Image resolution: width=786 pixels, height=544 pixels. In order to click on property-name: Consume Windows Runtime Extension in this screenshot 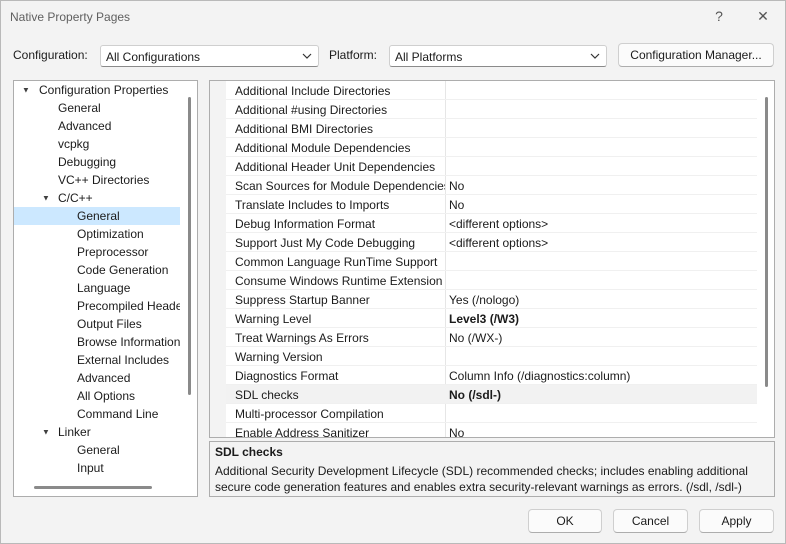, I will do `click(339, 281)`.